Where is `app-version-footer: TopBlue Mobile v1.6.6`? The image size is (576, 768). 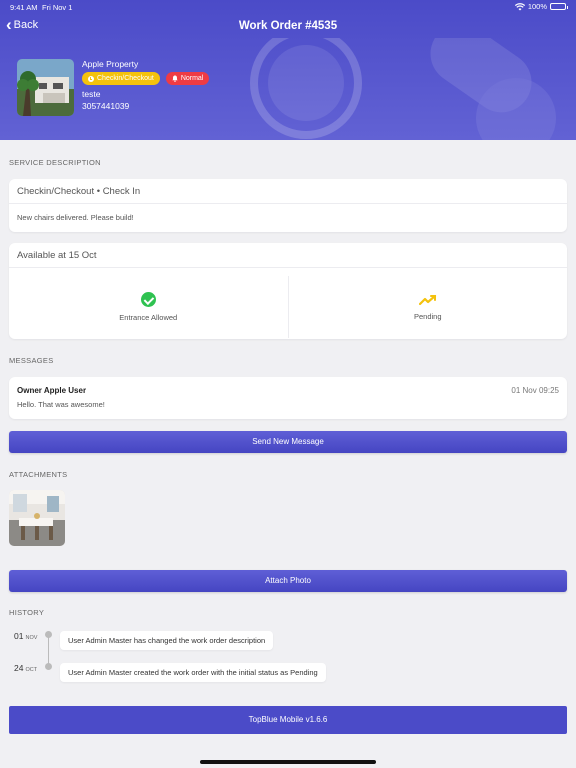 app-version-footer: TopBlue Mobile v1.6.6 is located at coordinates (288, 720).